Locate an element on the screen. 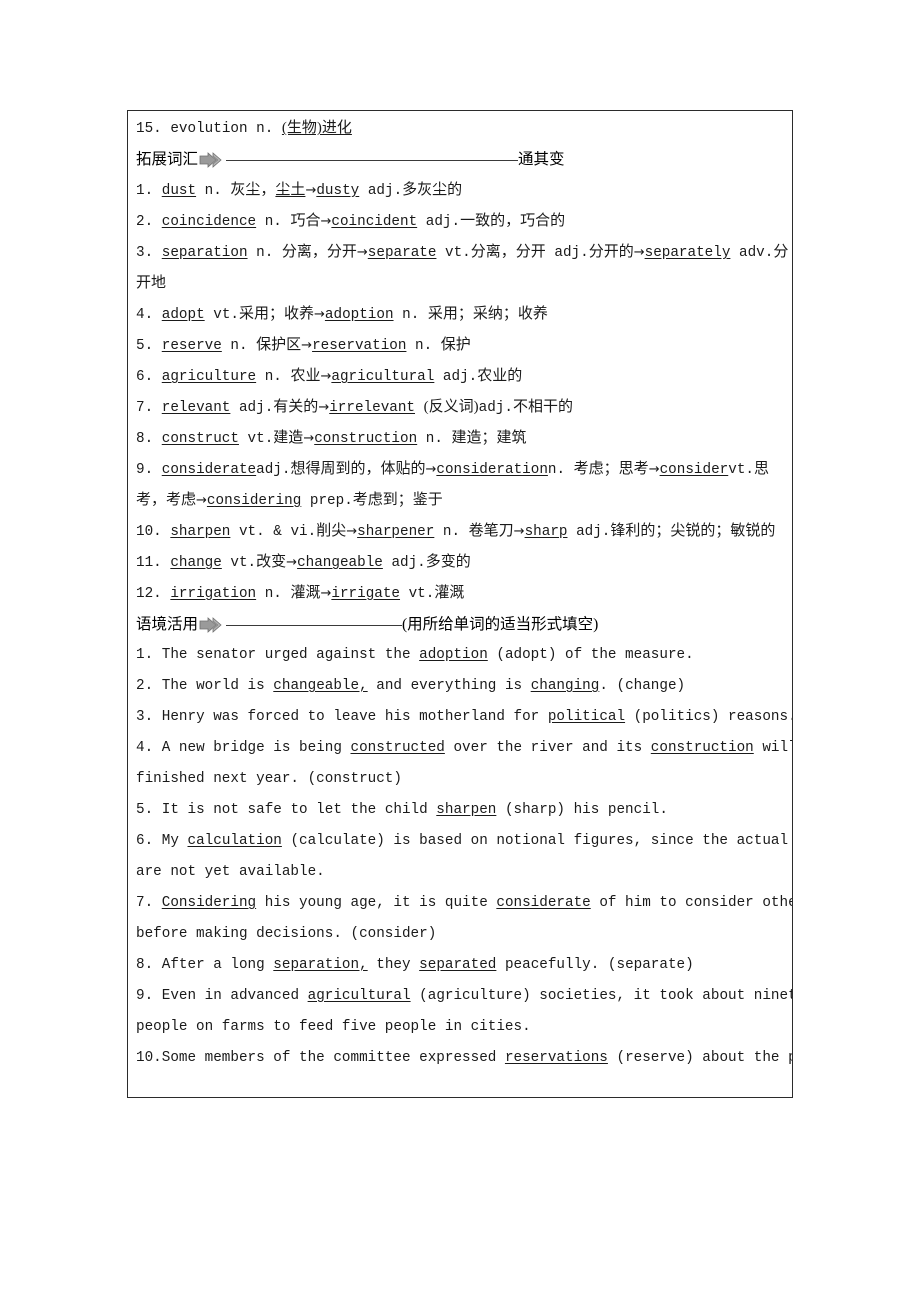 The height and width of the screenshot is (1302, 920). segment-text: 保护区 is located at coordinates (279, 345).